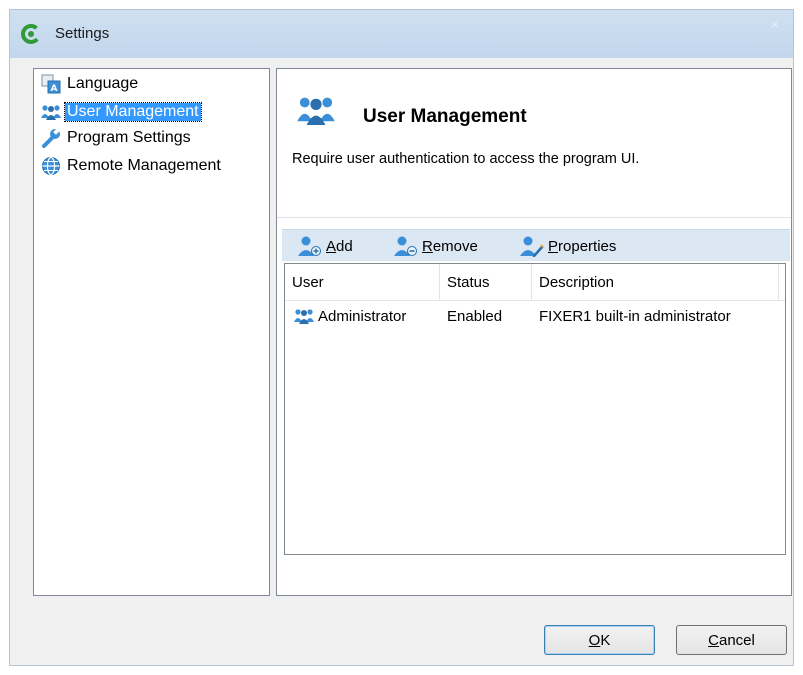 This screenshot has height=675, width=803. I want to click on nav-item-remote-management: Remote Management, so click(131, 166).